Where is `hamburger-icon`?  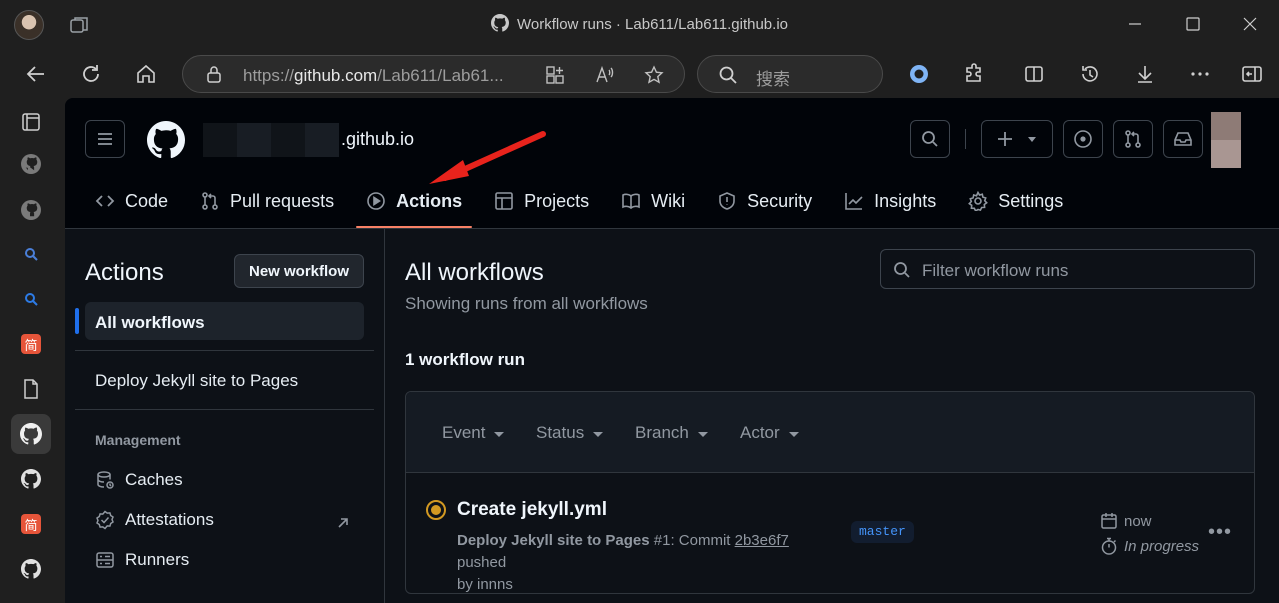 hamburger-icon is located at coordinates (105, 139).